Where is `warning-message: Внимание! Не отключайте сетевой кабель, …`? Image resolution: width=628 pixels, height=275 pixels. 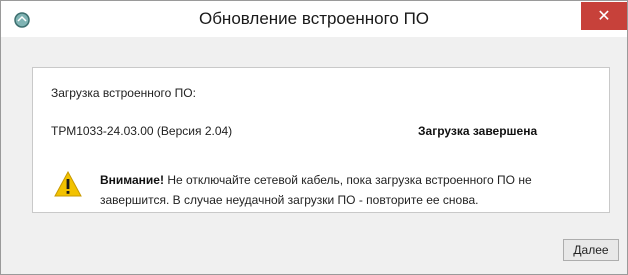 warning-message: Внимание! Не отключайте сетевой кабель, … is located at coordinates (335, 190).